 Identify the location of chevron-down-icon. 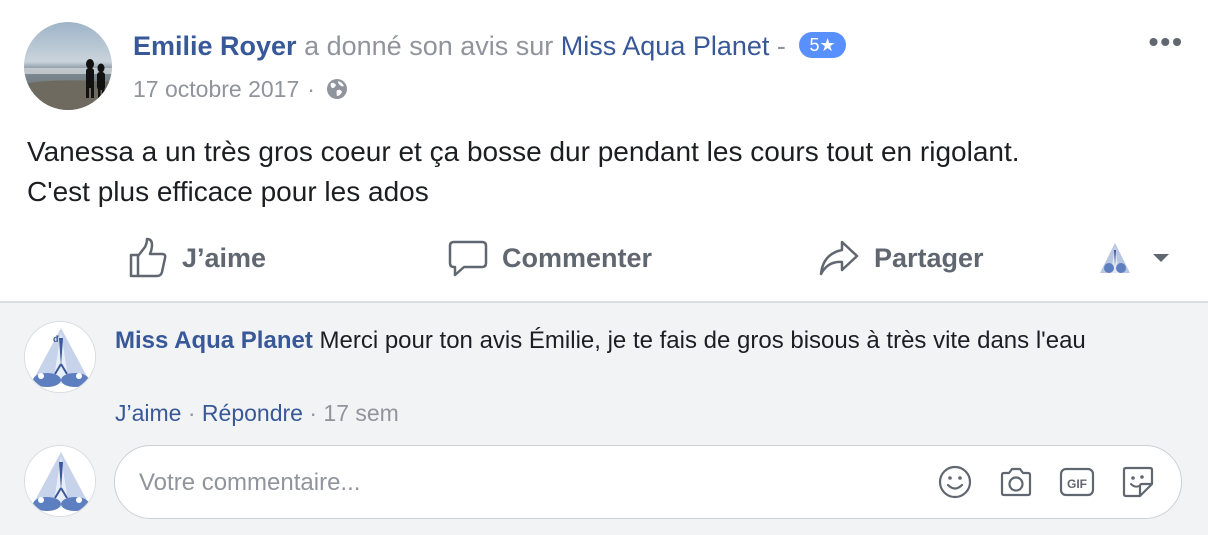
(1161, 258).